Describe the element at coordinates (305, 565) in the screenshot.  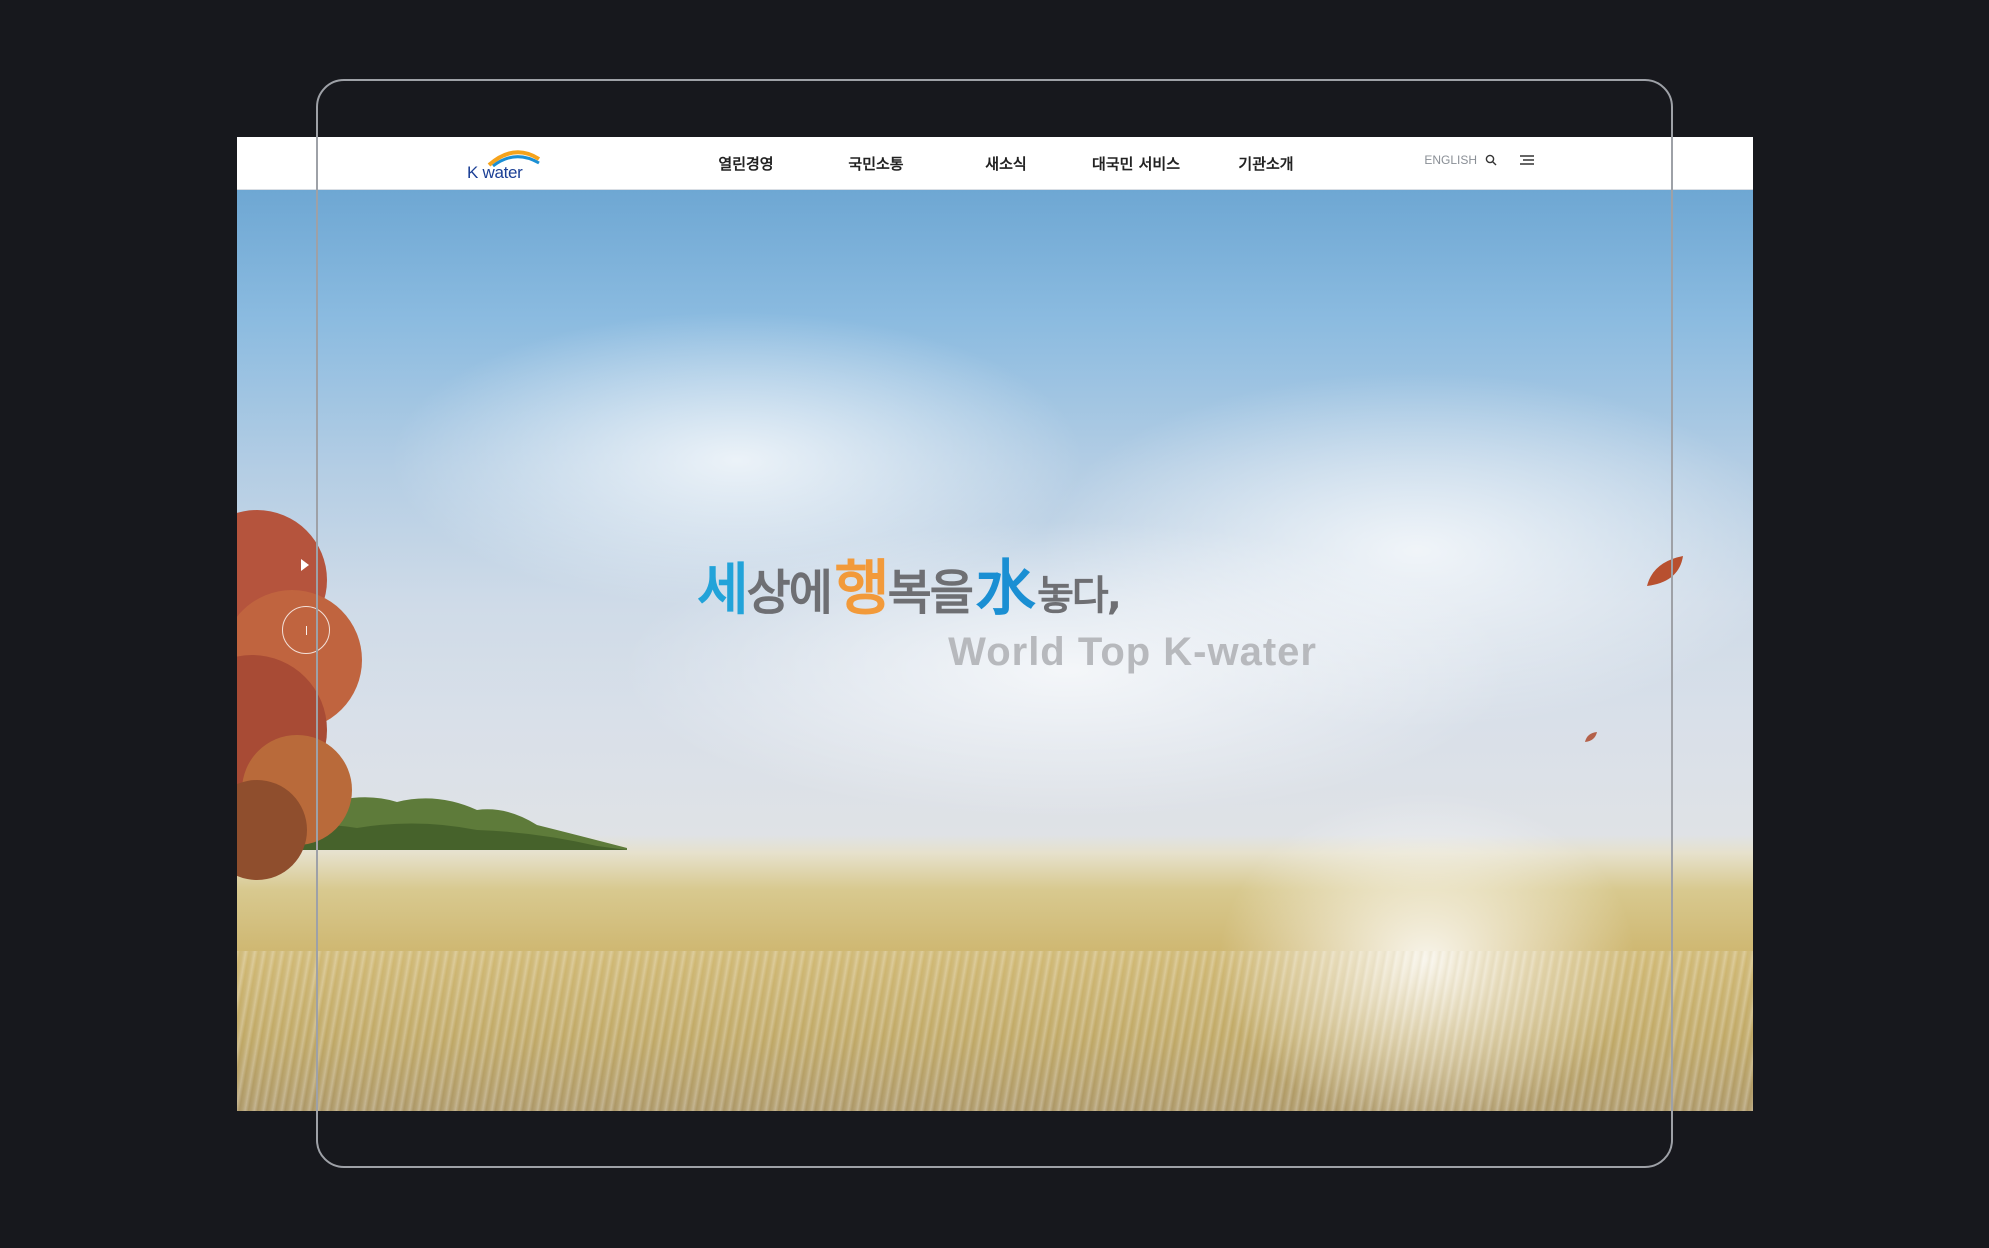
I see `play-icon` at that location.